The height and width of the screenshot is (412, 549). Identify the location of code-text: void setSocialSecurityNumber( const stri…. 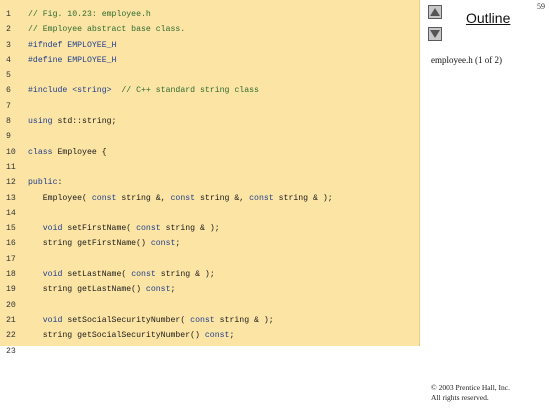
(151, 320).